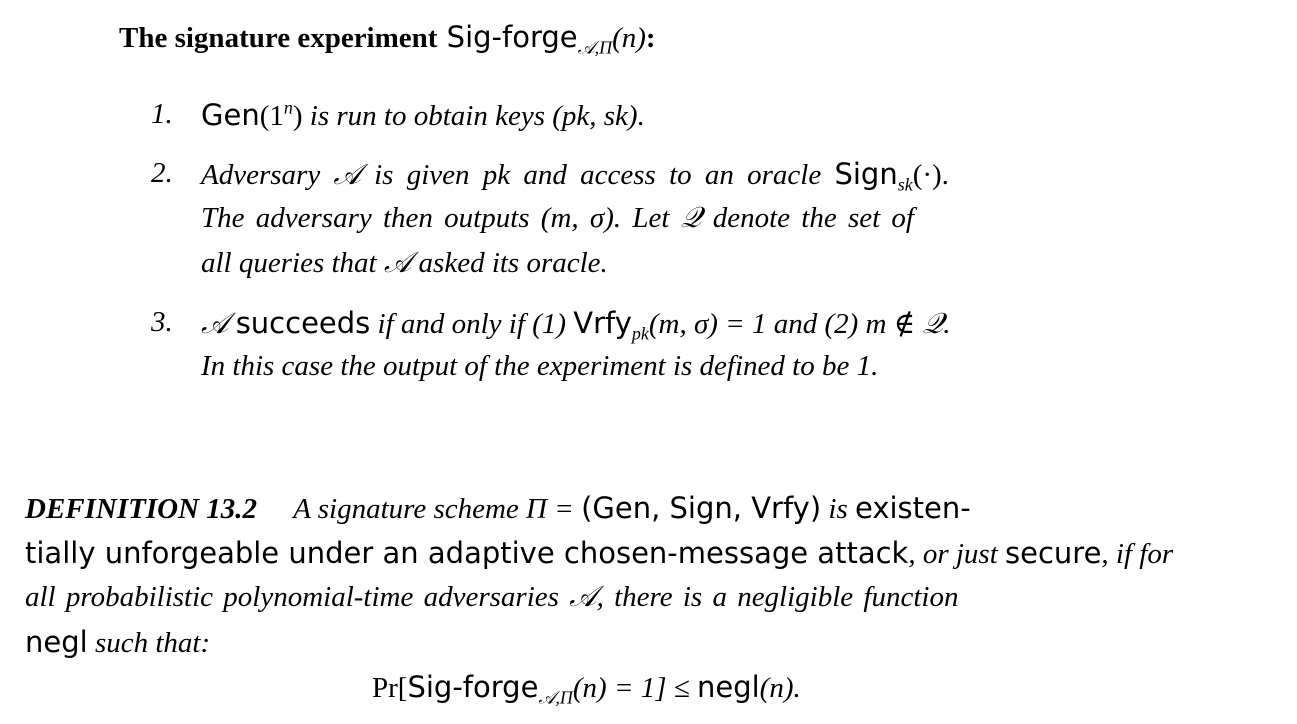  What do you see at coordinates (141, 509) in the screenshot?
I see `definition-label: DEFINITION 13.2` at bounding box center [141, 509].